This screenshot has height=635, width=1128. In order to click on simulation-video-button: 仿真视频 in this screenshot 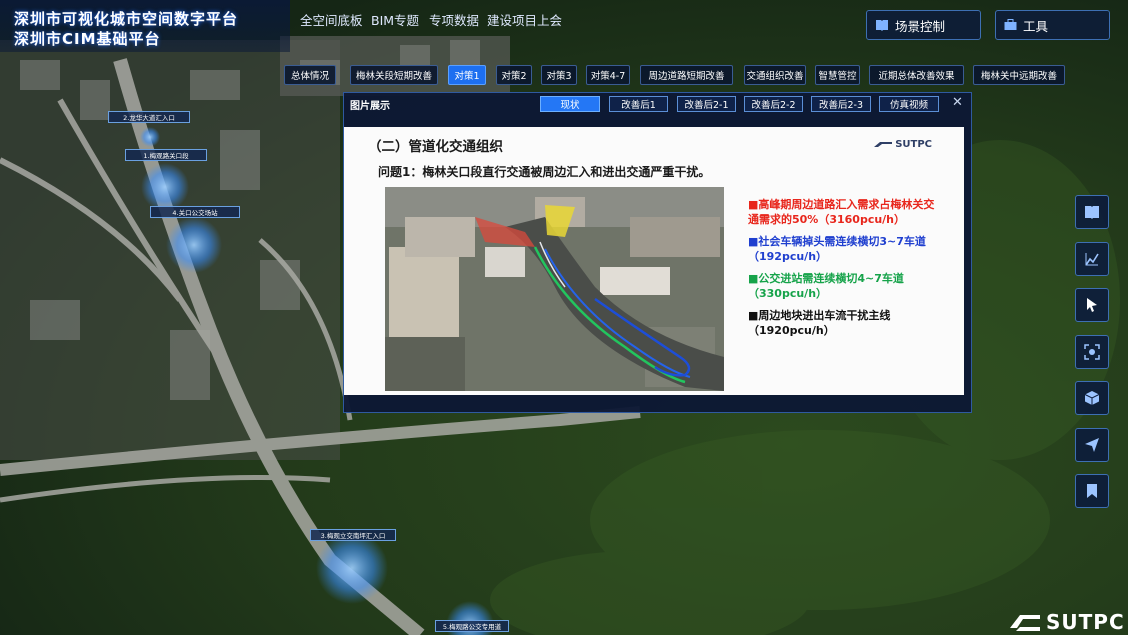, I will do `click(909, 104)`.